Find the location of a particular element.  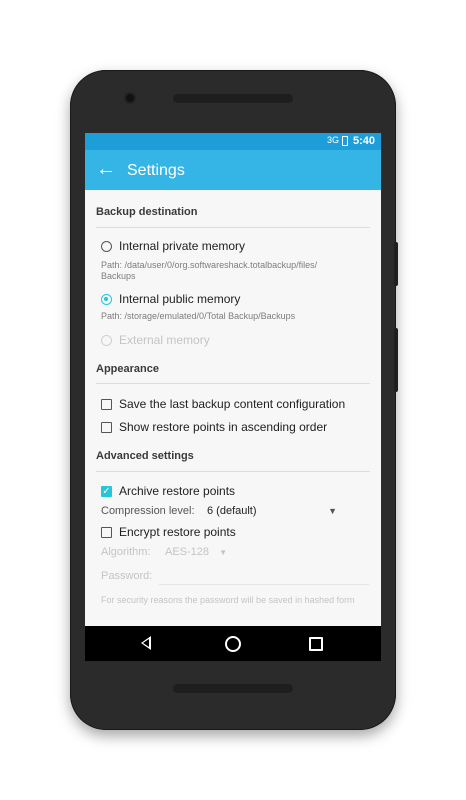

algorithm-value: AES-128 is located at coordinates (187, 552).